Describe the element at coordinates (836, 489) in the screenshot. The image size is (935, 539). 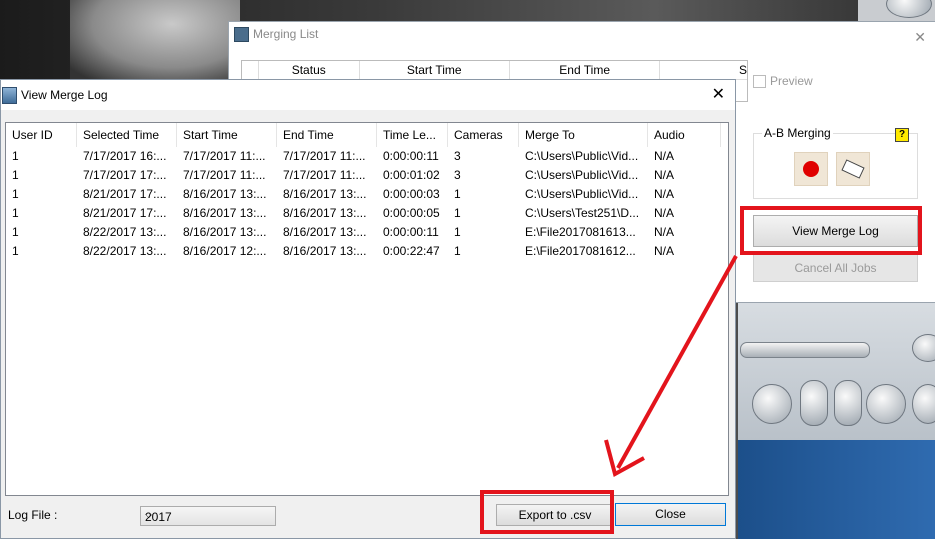
I see `player-status-area` at that location.